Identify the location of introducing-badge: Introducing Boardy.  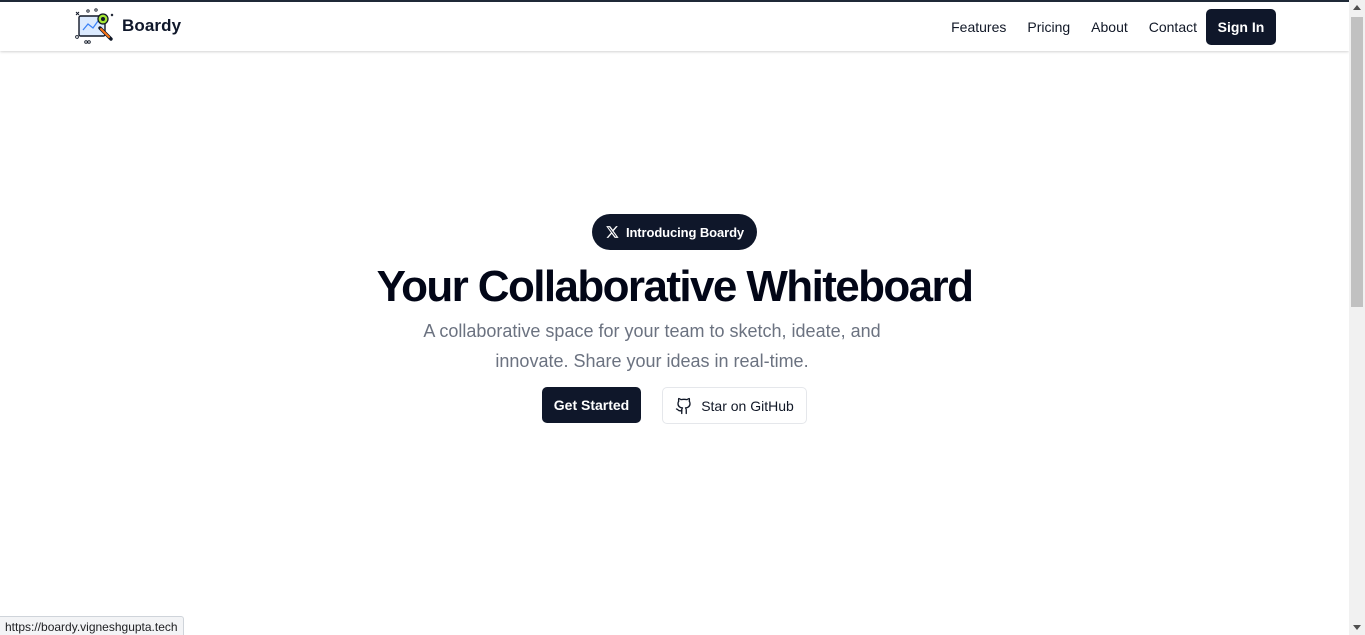
(674, 232).